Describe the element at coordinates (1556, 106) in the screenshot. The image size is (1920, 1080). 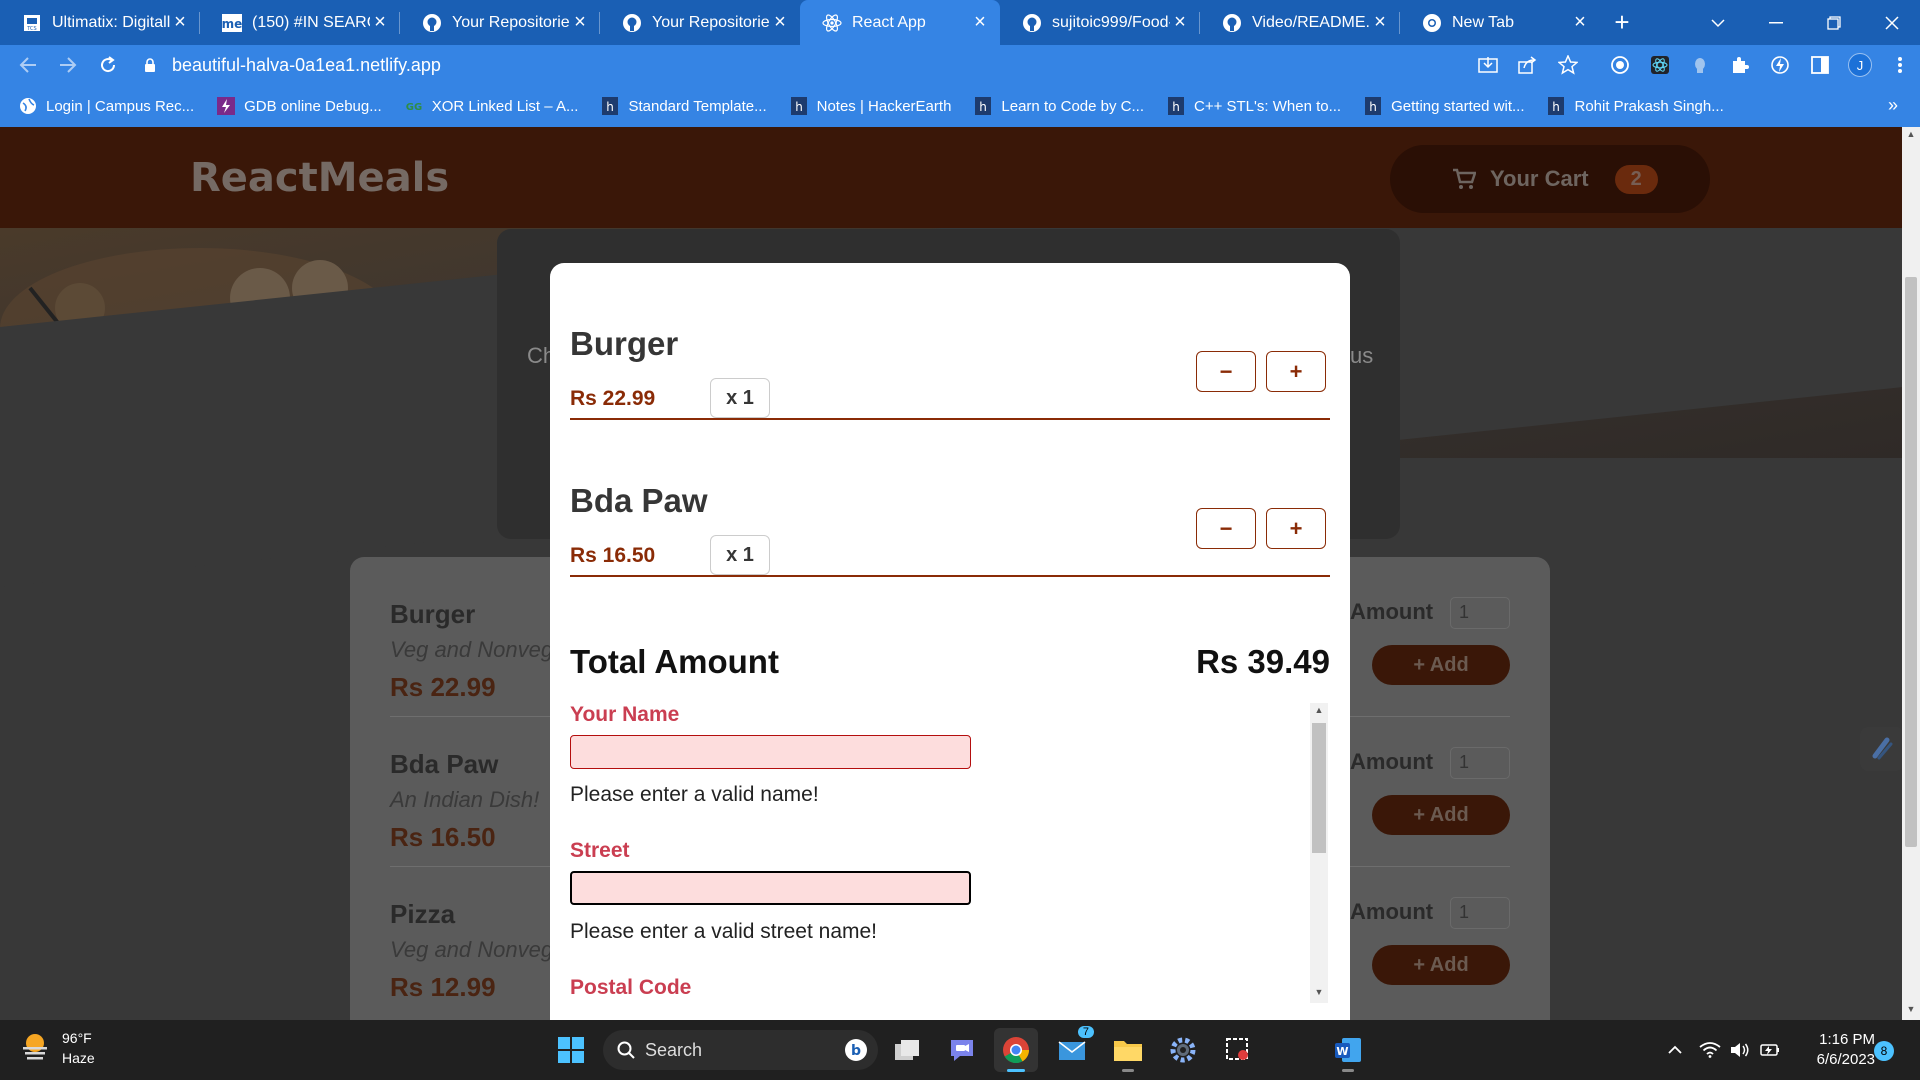
I see `hackerearth-icon: h` at that location.